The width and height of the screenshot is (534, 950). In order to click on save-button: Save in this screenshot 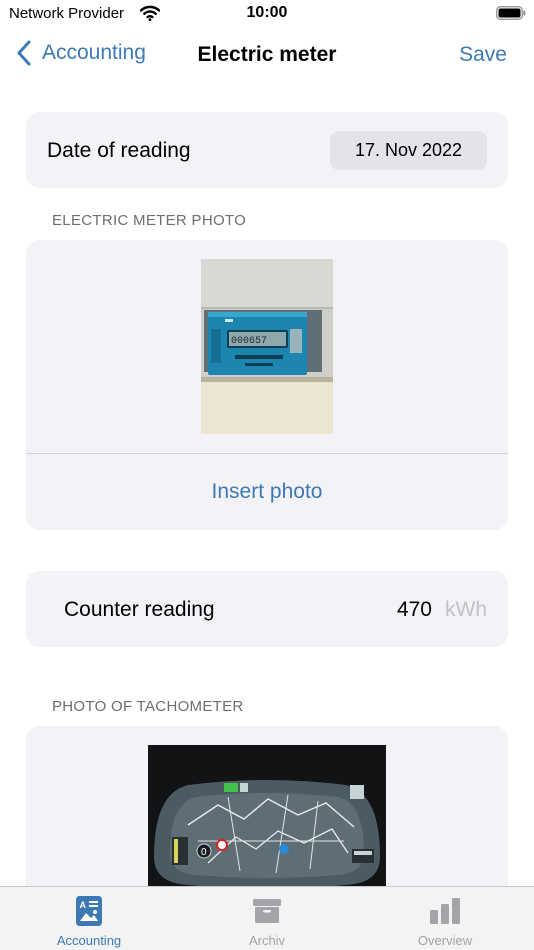, I will do `click(483, 55)`.